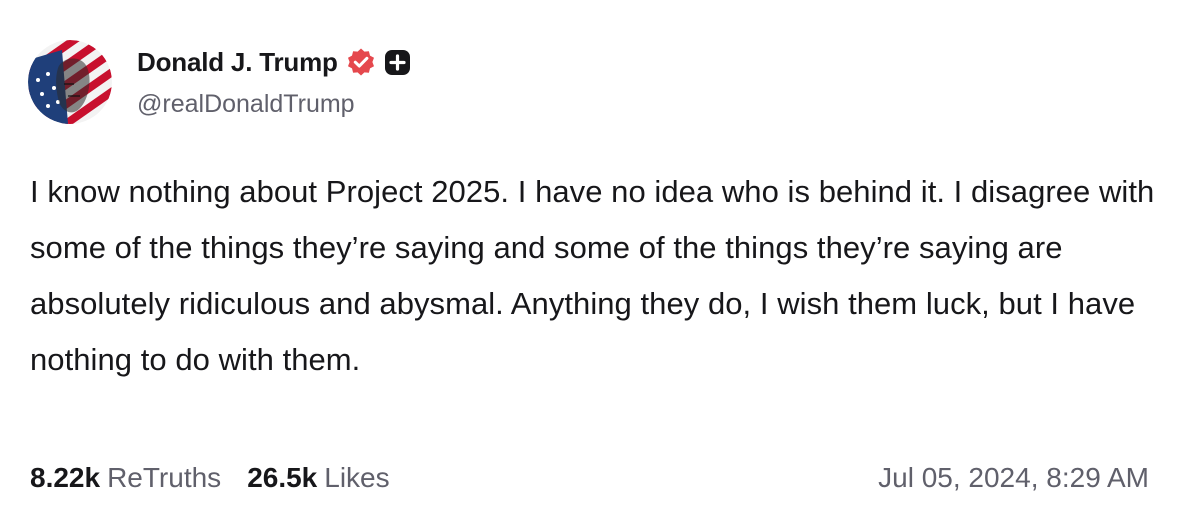  Describe the element at coordinates (65, 477) in the screenshot. I see `retruths-count: 8.22k` at that location.